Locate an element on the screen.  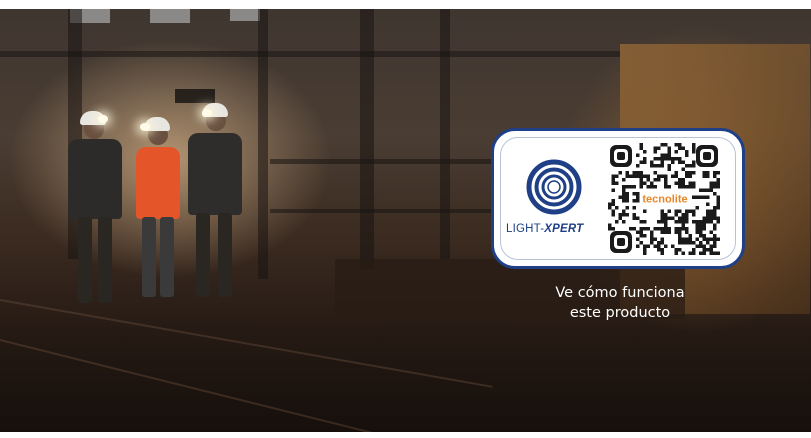
tecnolite-logo: tecnolite is located at coordinates (664, 200).